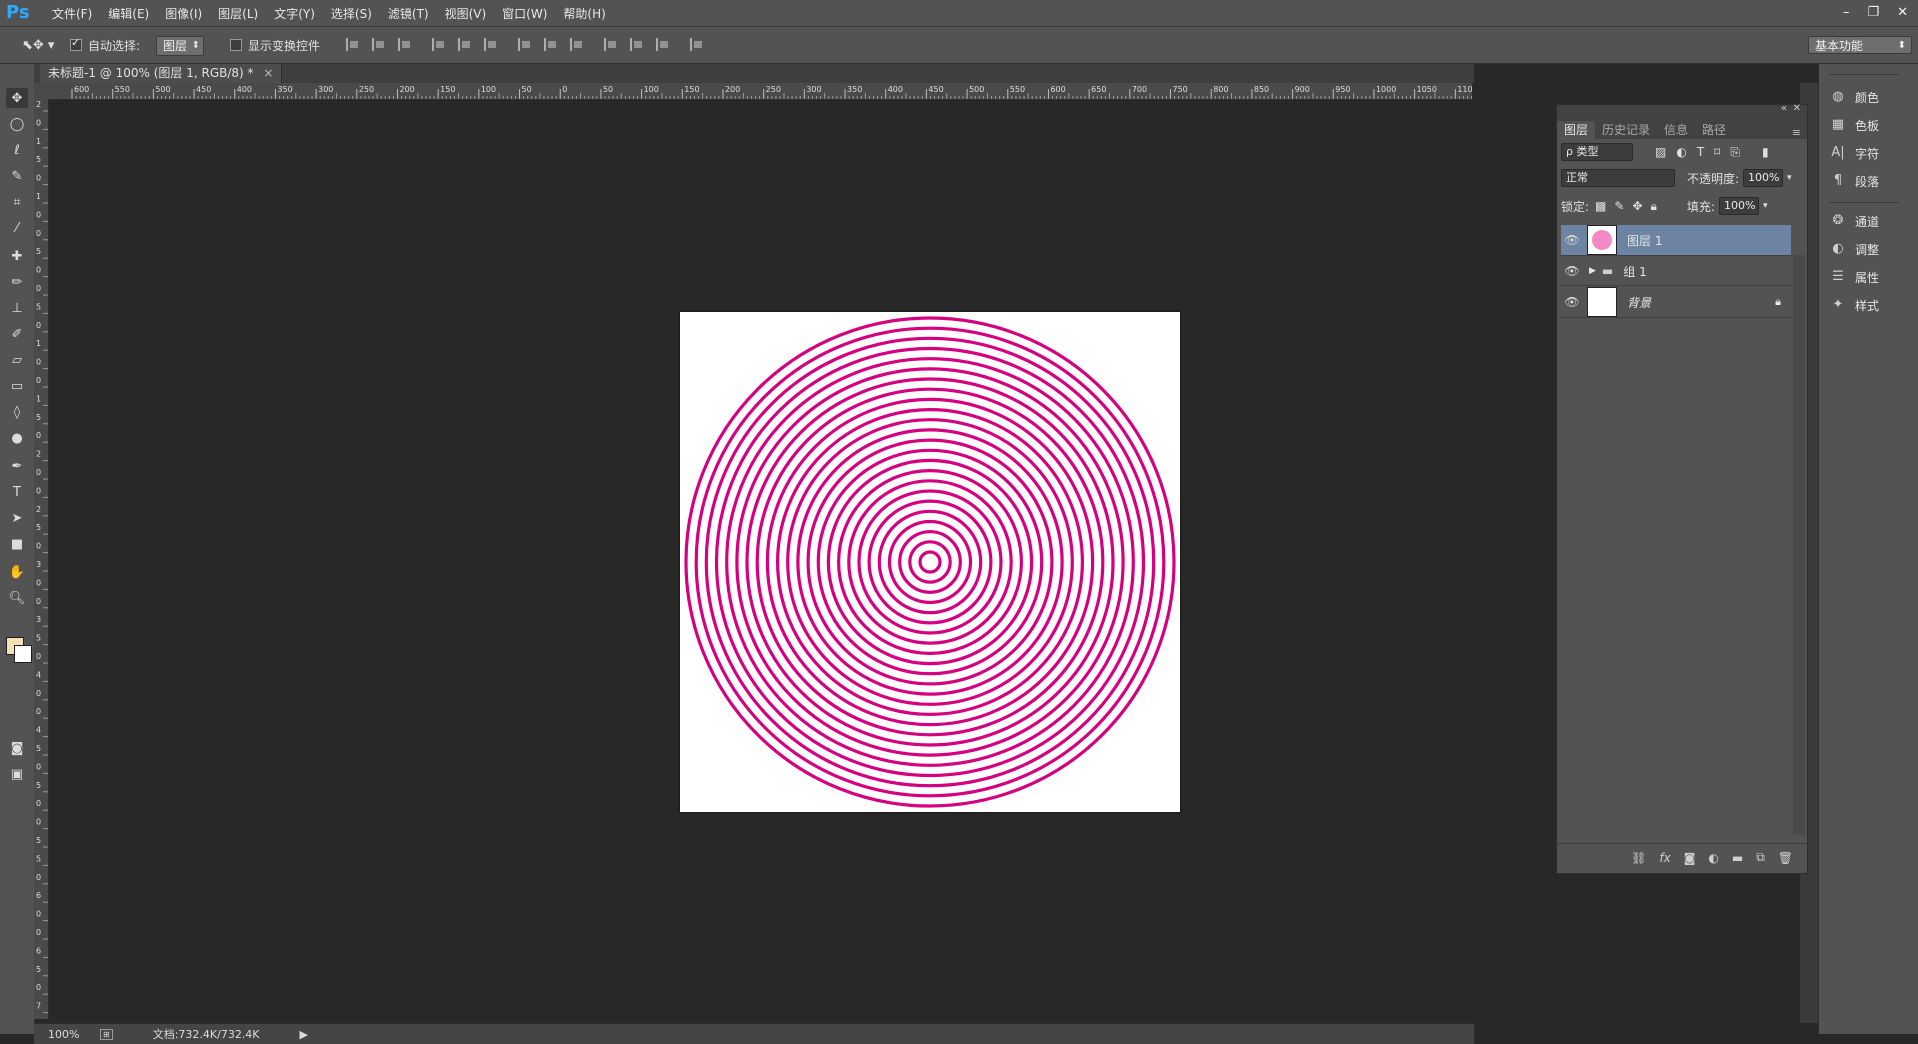 Image resolution: width=1918 pixels, height=1044 pixels. I want to click on background-color-swatch, so click(23, 654).